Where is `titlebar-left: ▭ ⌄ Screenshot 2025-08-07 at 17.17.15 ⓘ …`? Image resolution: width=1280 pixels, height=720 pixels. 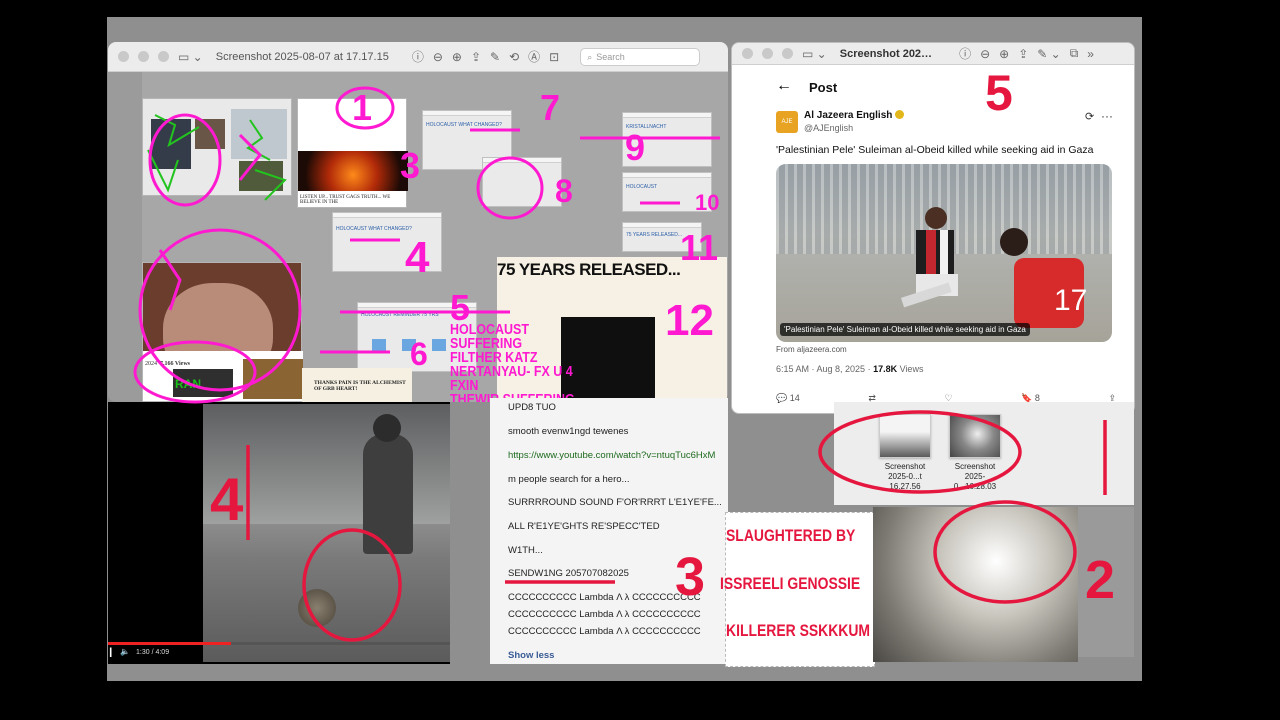 titlebar-left: ▭ ⌄ Screenshot 2025-08-07 at 17.17.15 ⓘ … is located at coordinates (418, 57).